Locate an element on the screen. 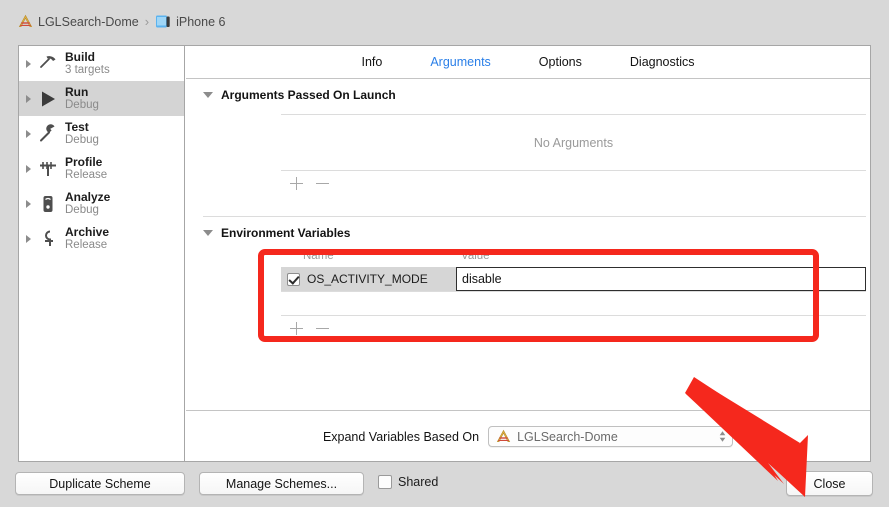  variable-name-cell: OS_ACTIVITY_MODE is located at coordinates (368, 279).